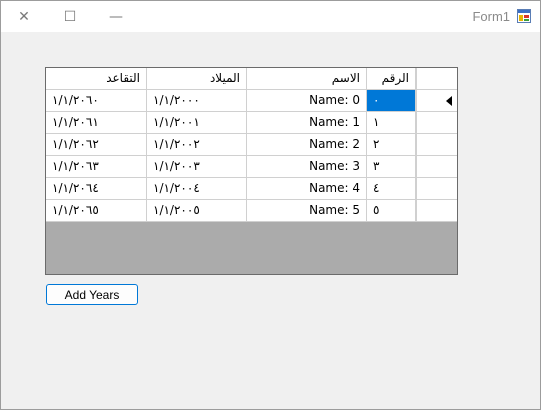  What do you see at coordinates (391, 123) in the screenshot?
I see `cell-id: ١` at bounding box center [391, 123].